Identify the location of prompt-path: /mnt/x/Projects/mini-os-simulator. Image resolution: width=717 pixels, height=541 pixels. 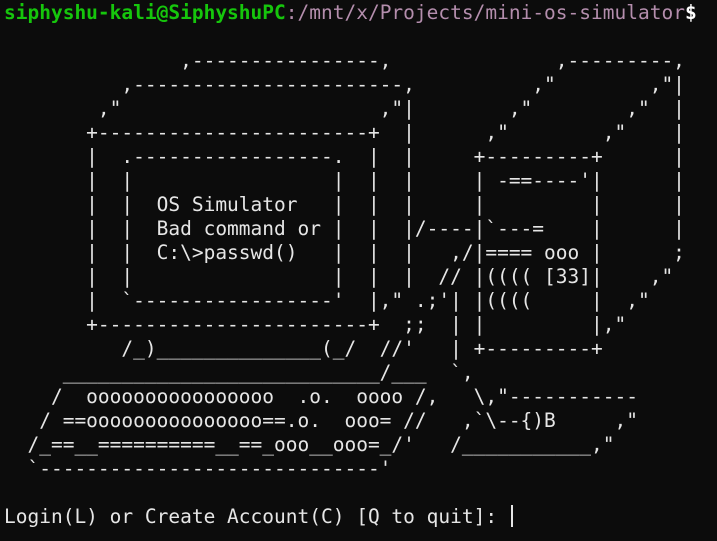
(491, 12).